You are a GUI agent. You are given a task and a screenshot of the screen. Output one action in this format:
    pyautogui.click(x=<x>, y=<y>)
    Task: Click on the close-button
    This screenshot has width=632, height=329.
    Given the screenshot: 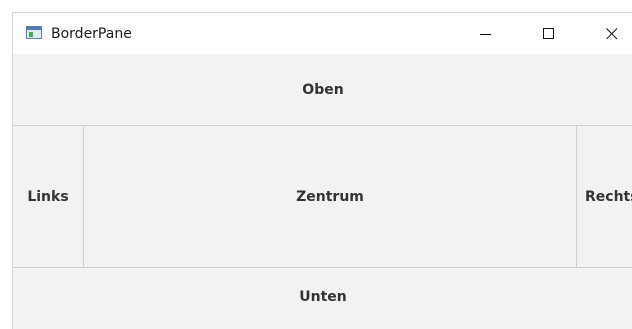 What is the action you would take?
    pyautogui.click(x=610, y=33)
    